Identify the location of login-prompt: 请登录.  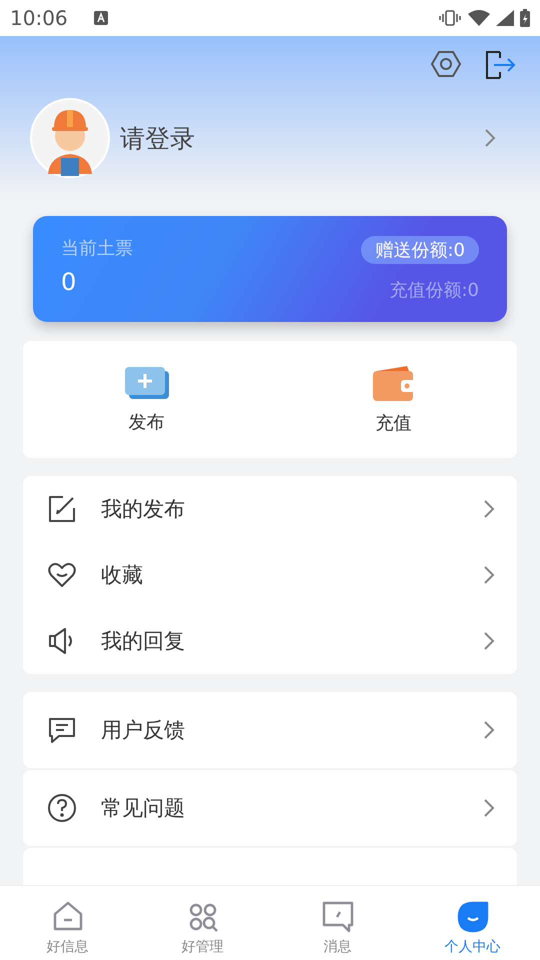
(158, 138).